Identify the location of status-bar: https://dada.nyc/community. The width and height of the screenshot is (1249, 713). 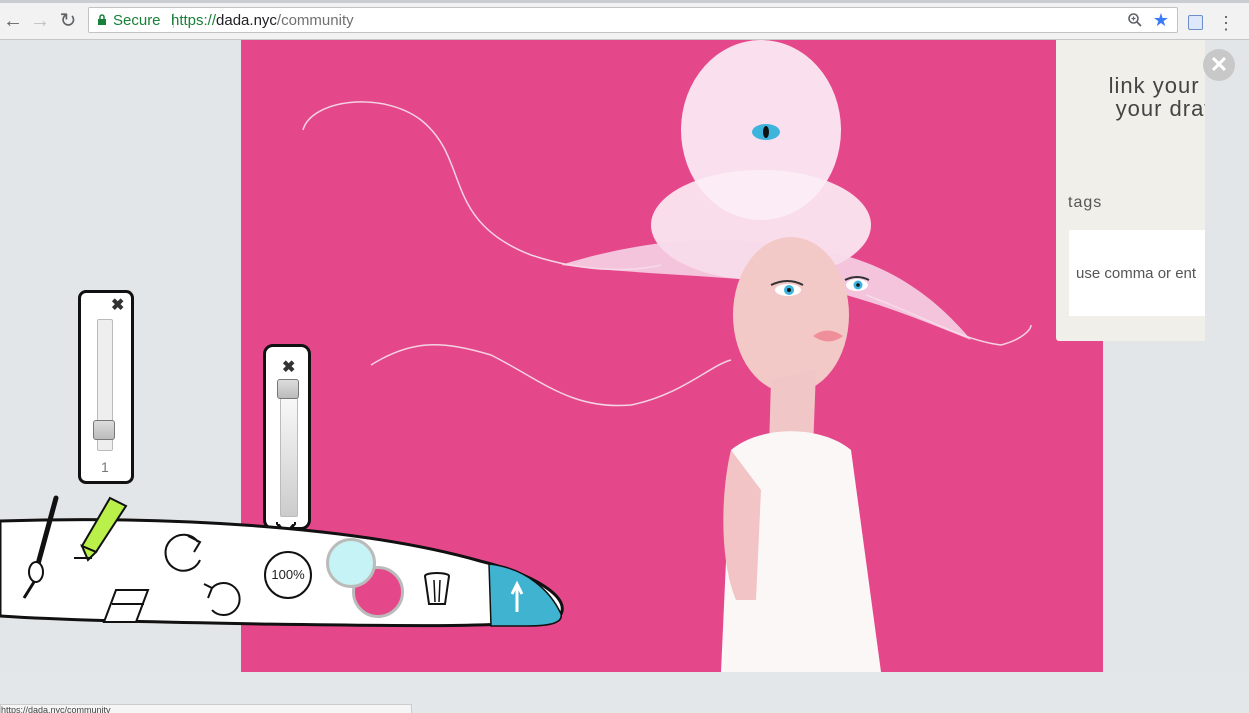
(206, 708).